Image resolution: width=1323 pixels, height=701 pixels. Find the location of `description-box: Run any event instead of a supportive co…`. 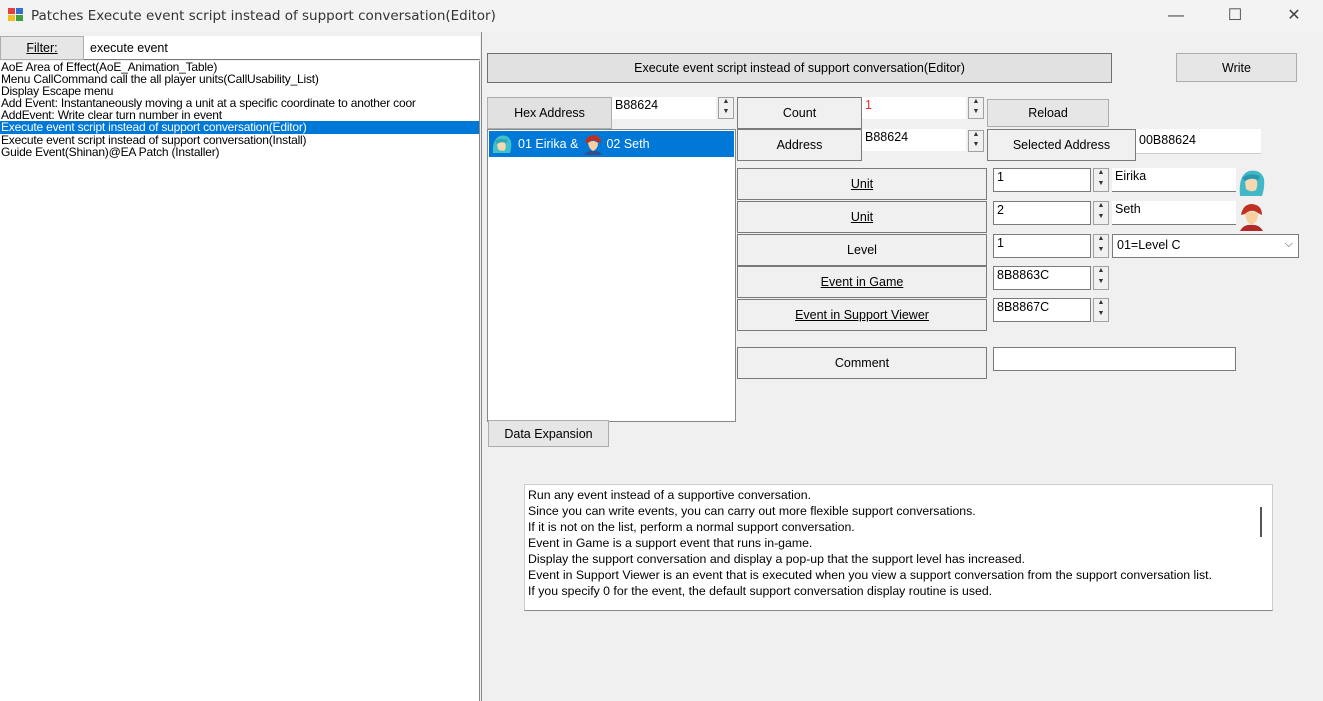

description-box: Run any event instead of a supportive co… is located at coordinates (898, 547).